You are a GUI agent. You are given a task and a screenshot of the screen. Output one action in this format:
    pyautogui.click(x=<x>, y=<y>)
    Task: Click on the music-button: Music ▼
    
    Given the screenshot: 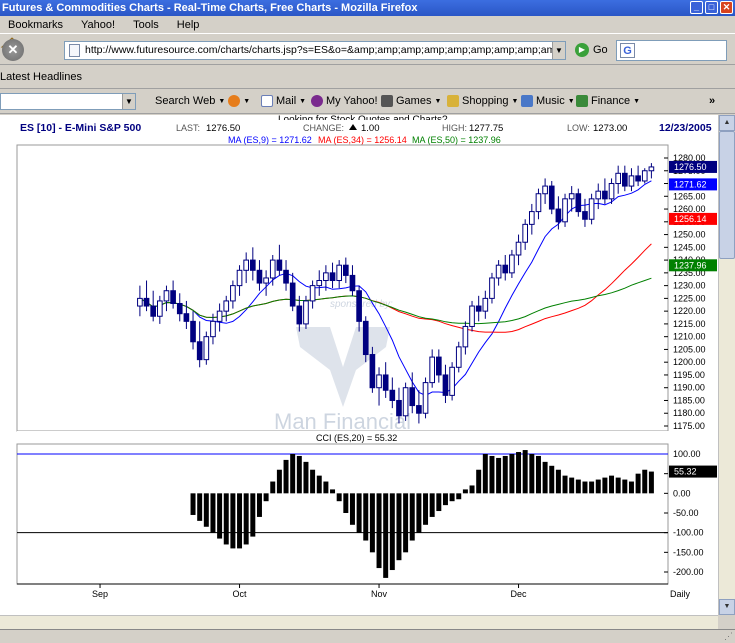 What is the action you would take?
    pyautogui.click(x=548, y=101)
    